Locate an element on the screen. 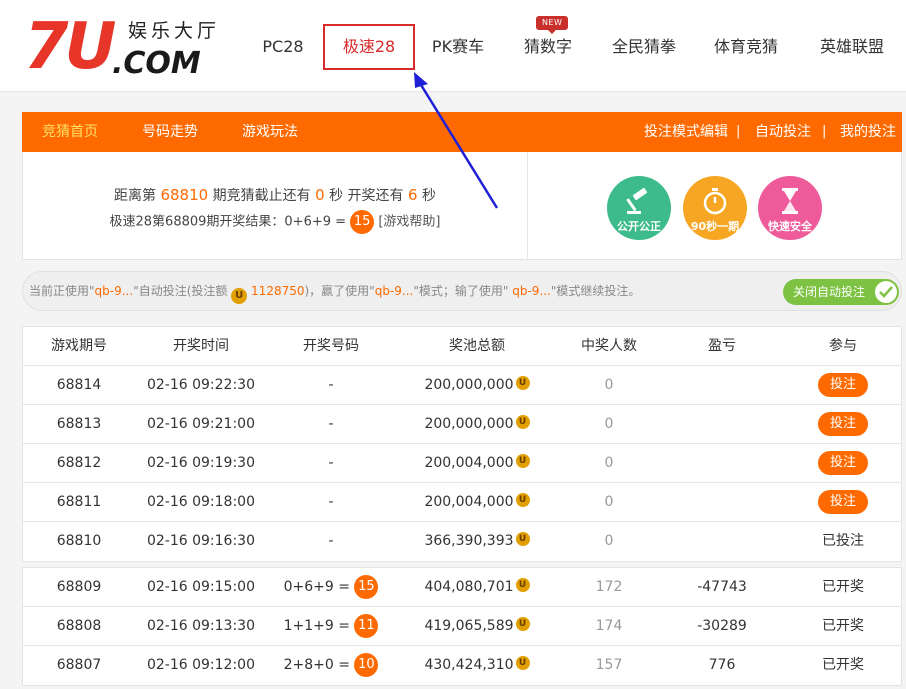 This screenshot has height=689, width=906. table-row: 68811 02-16 09:18:00 - 200,004,000 U 0 投注 is located at coordinates (462, 502).